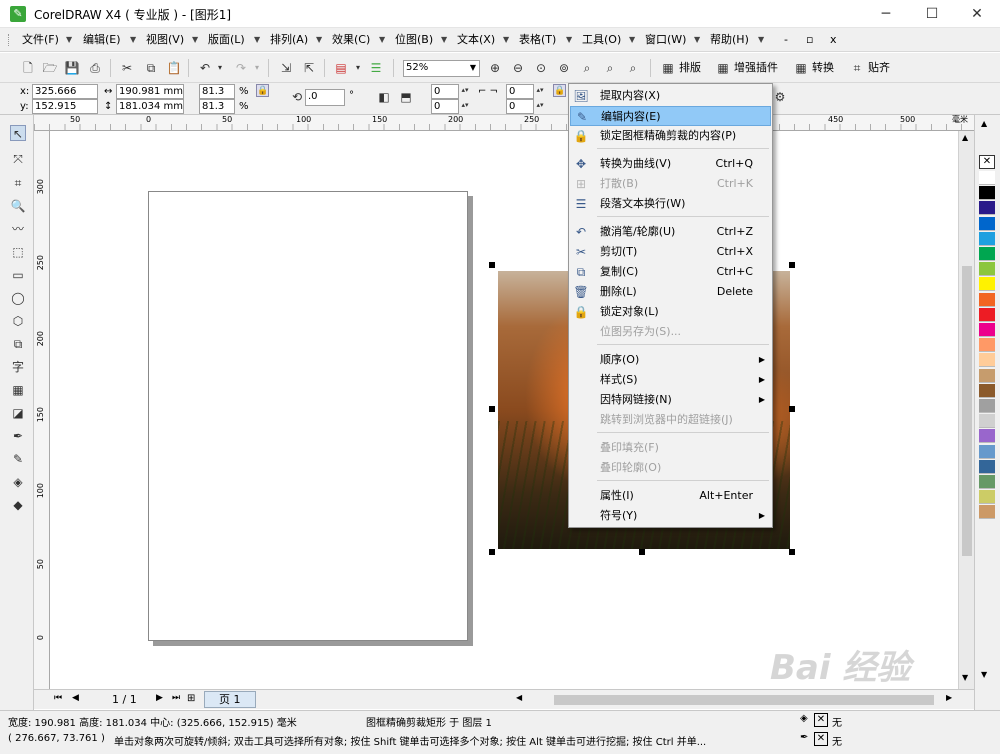  Describe the element at coordinates (965, 137) in the screenshot. I see `scroll-up-icon: ▲` at that location.